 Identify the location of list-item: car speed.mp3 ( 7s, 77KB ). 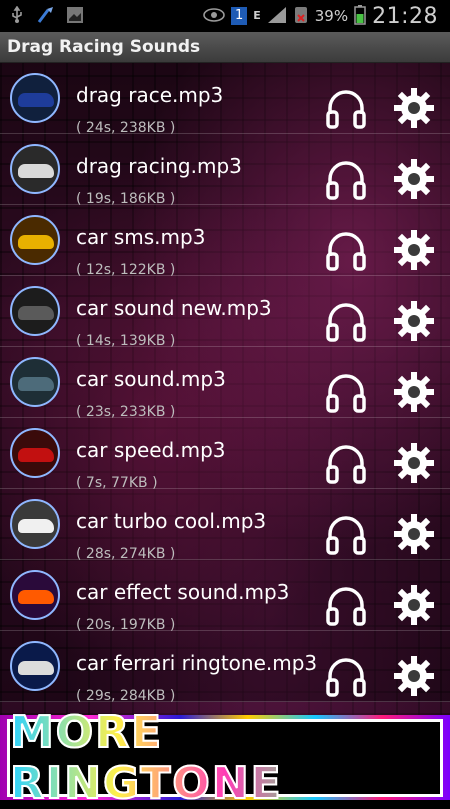
(225, 454).